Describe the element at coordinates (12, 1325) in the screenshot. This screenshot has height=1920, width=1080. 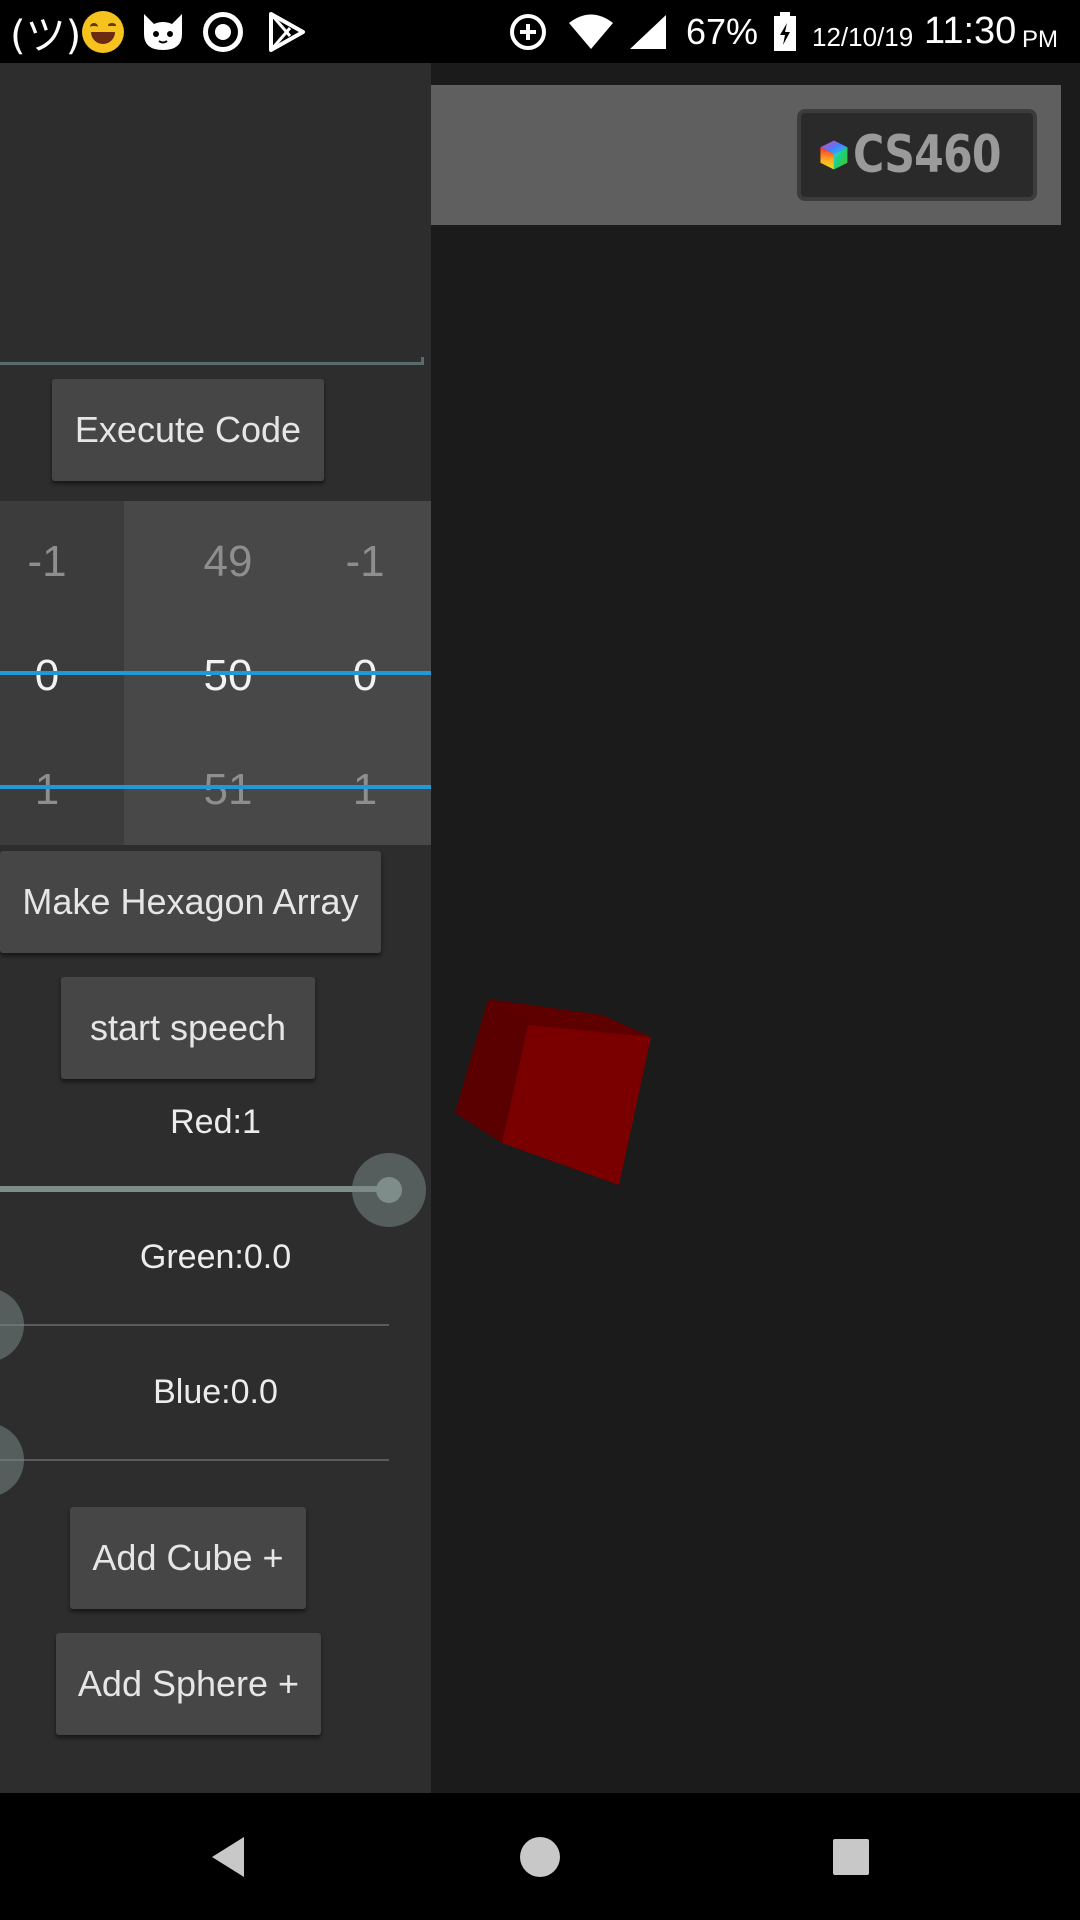
I see `green-slider-thumb` at that location.